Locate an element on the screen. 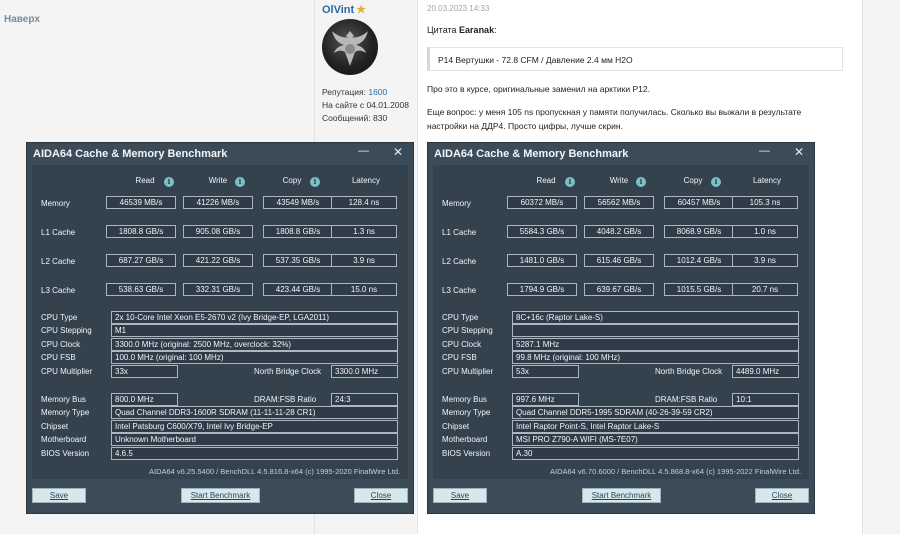 The image size is (900, 534). reputation: Репутация: 1600 is located at coordinates (365, 92).